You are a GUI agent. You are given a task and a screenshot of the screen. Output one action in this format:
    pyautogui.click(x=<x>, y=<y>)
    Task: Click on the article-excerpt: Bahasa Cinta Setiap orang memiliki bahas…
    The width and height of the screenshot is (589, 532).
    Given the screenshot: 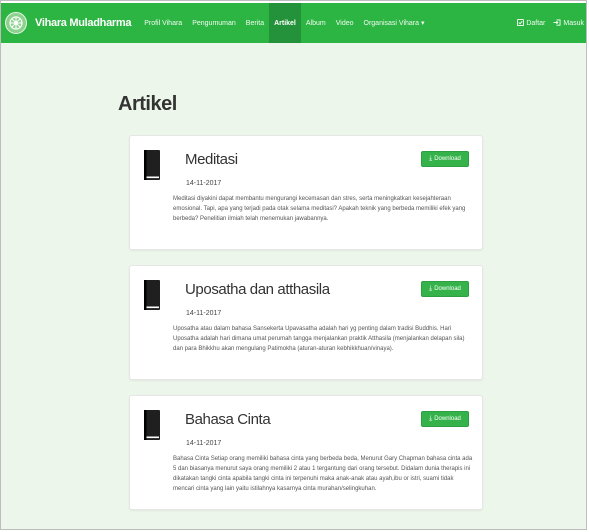 What is the action you would take?
    pyautogui.click(x=323, y=474)
    